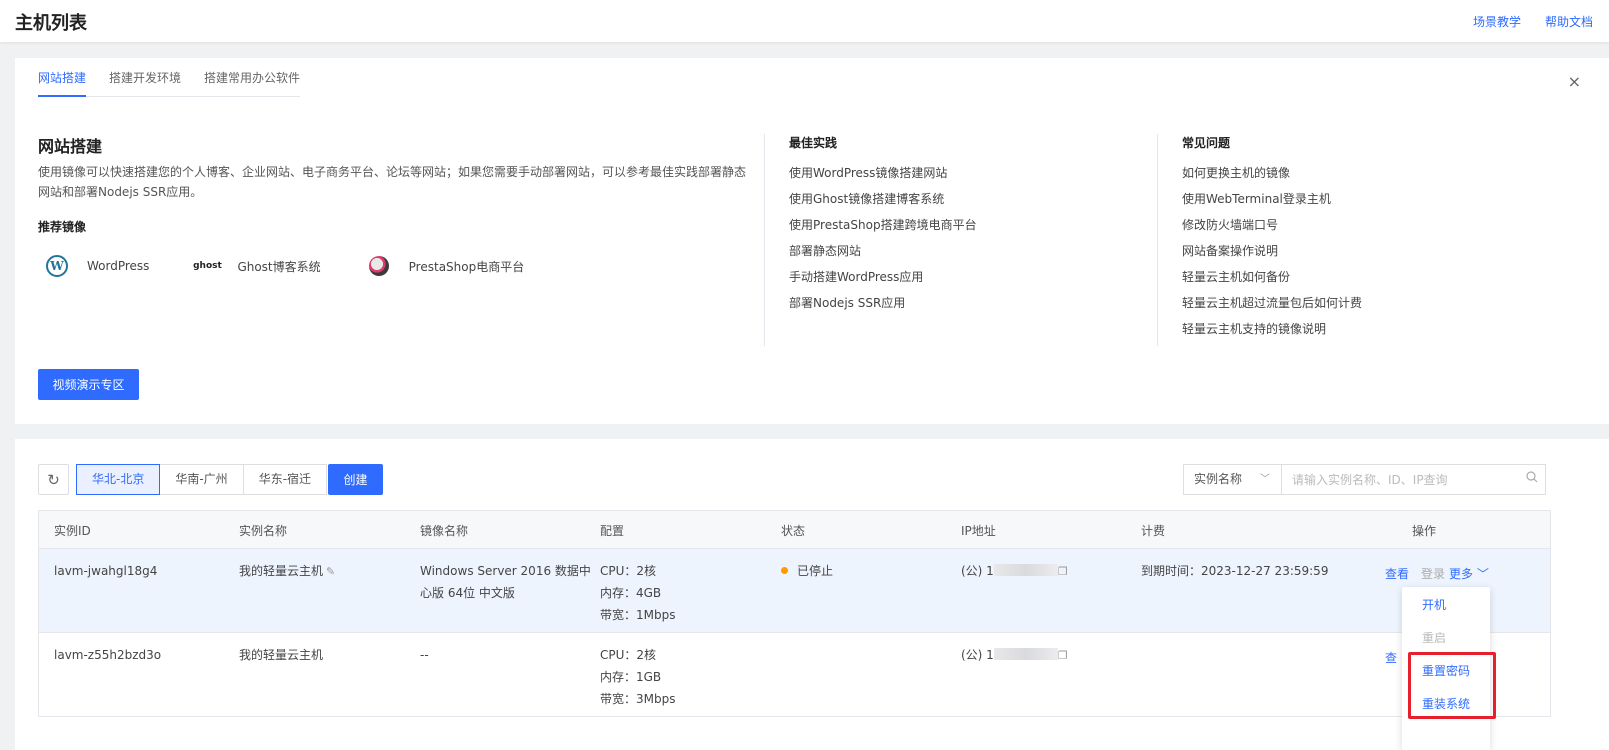 The height and width of the screenshot is (750, 1609). What do you see at coordinates (1235, 571) in the screenshot?
I see `billing: 到期时间：2023-12-27 23:59:59` at bounding box center [1235, 571].